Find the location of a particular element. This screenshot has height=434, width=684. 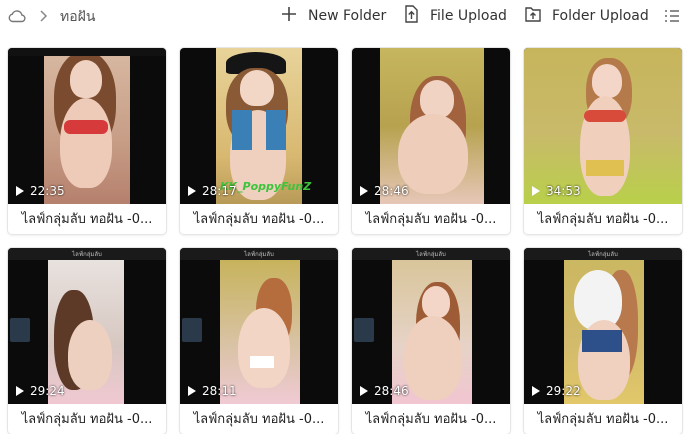

new-folder-label: New Folder is located at coordinates (347, 16).